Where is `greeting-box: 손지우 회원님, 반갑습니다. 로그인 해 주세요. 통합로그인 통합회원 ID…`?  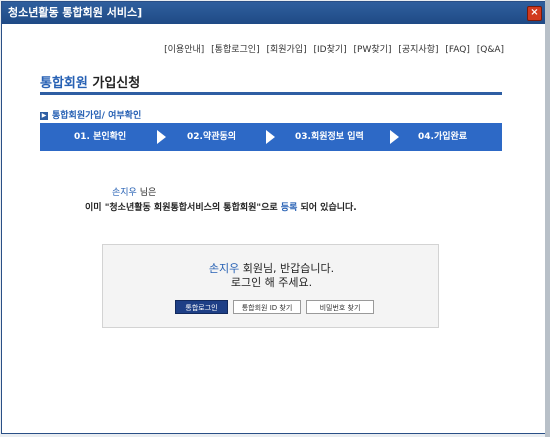 greeting-box: 손지우 회원님, 반갑습니다. 로그인 해 주세요. 통합로그인 통합회원 ID… is located at coordinates (270, 286).